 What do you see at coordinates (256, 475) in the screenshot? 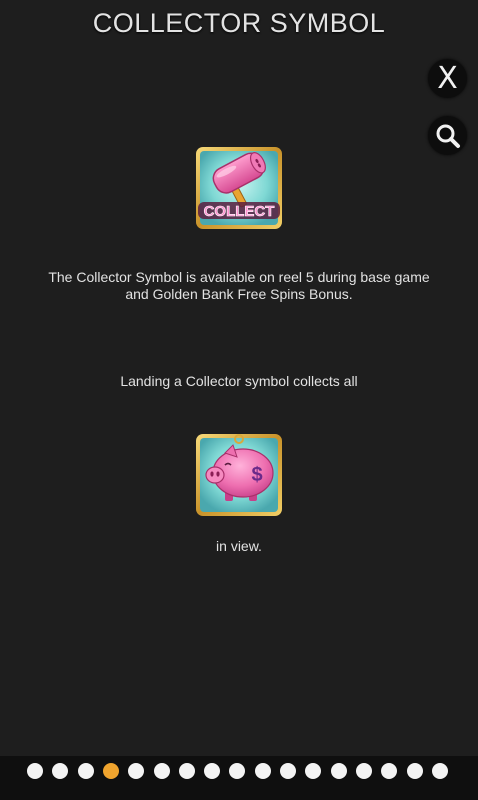
I see `dollar-sign-label: $` at bounding box center [256, 475].